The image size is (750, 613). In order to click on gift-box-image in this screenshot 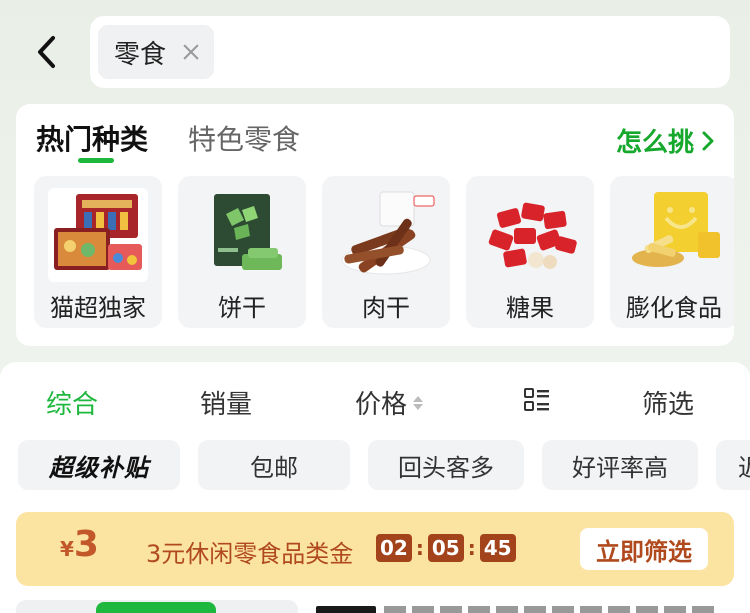, I will do `click(98, 235)`.